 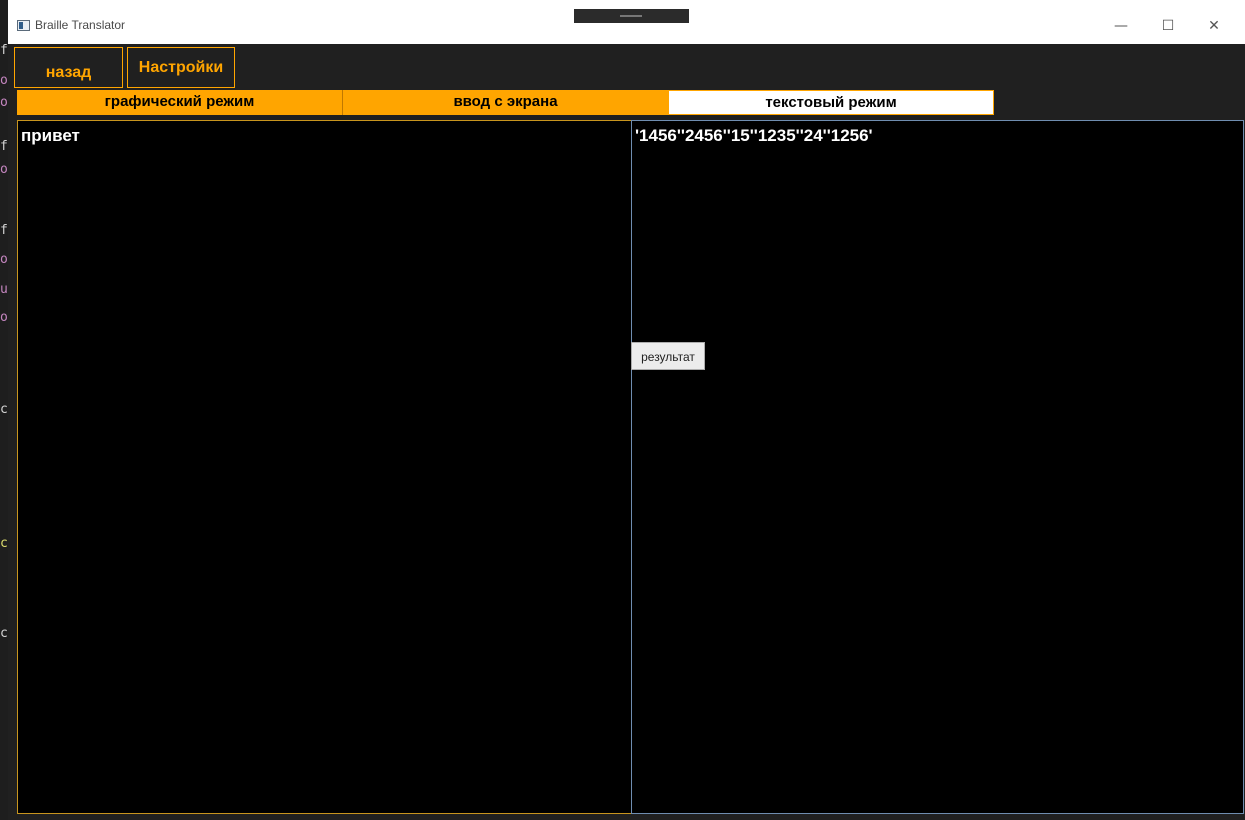 What do you see at coordinates (1214, 26) in the screenshot?
I see `close-button: ✕` at bounding box center [1214, 26].